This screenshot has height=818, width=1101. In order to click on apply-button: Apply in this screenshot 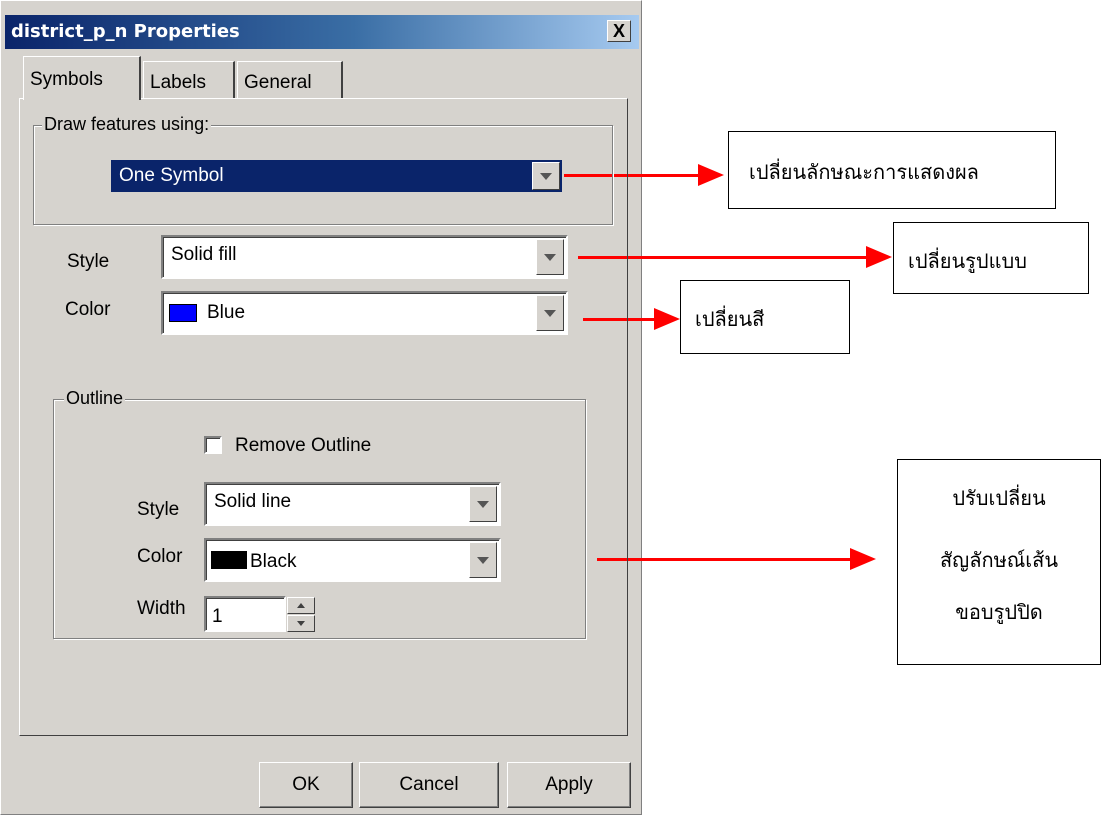, I will do `click(569, 785)`.